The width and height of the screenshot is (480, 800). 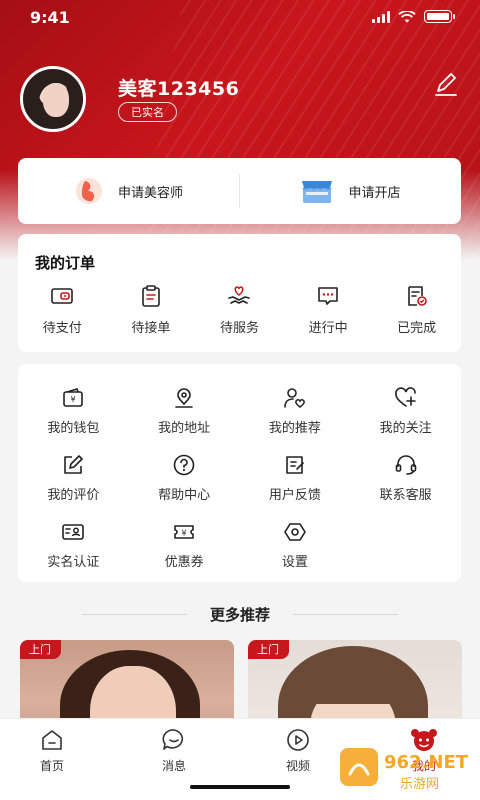 What do you see at coordinates (73, 428) in the screenshot?
I see `tool-label: 我的钱包` at bounding box center [73, 428].